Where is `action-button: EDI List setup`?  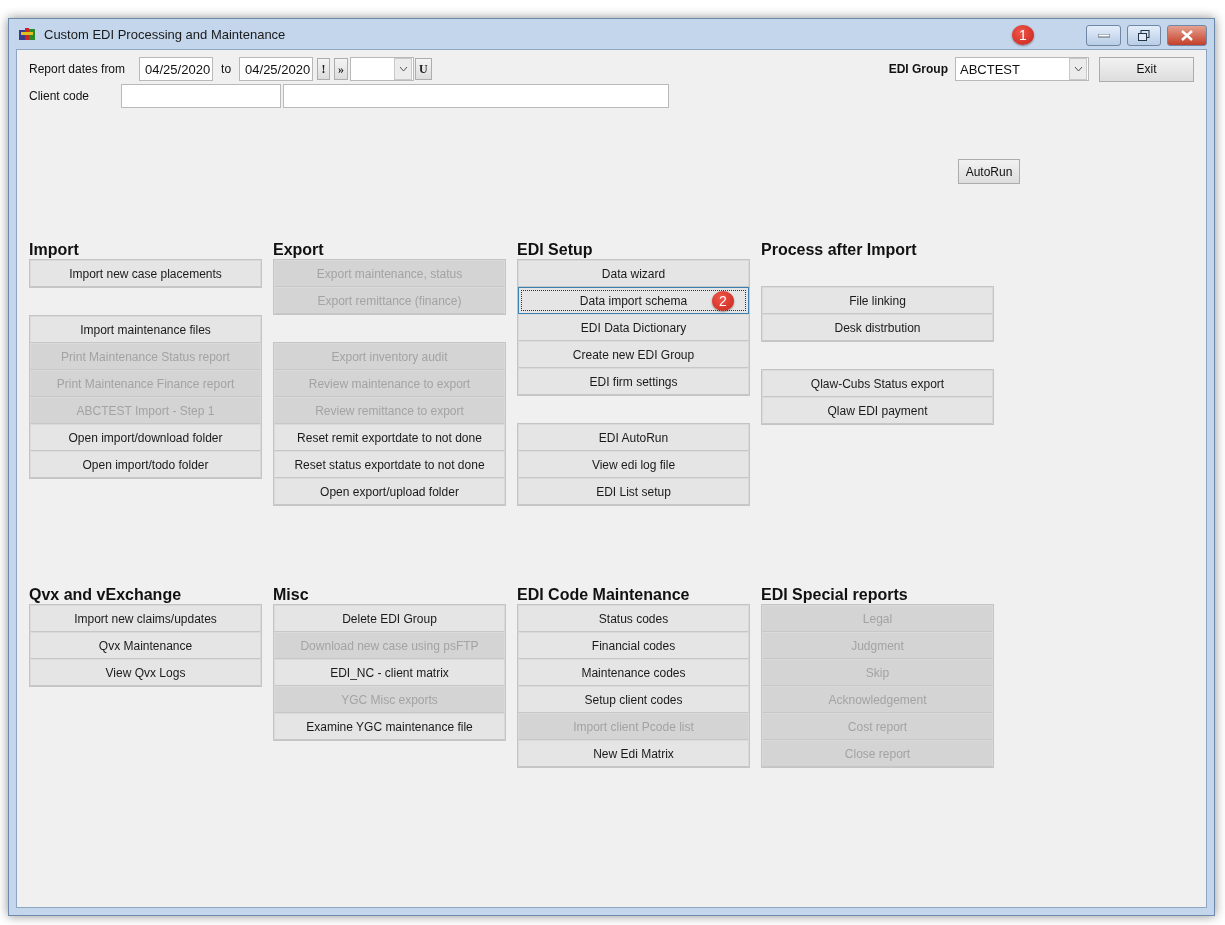 action-button: EDI List setup is located at coordinates (633, 491).